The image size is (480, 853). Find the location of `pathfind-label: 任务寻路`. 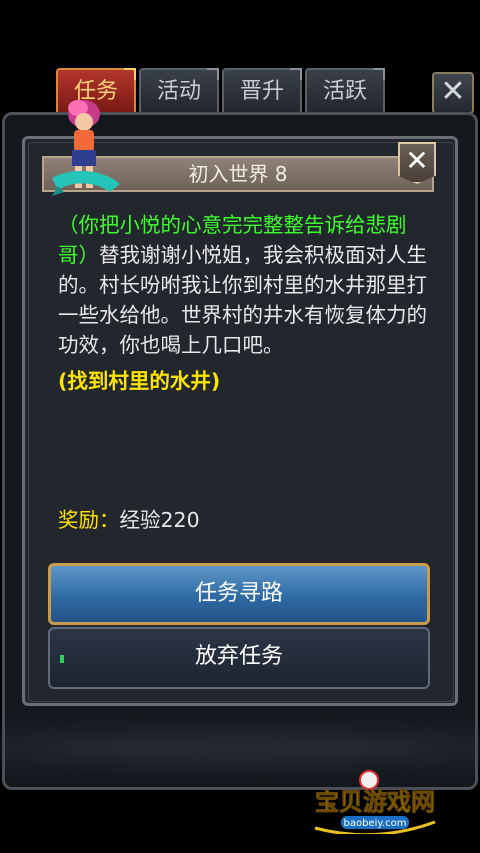

pathfind-label: 任务寻路 is located at coordinates (238, 593).